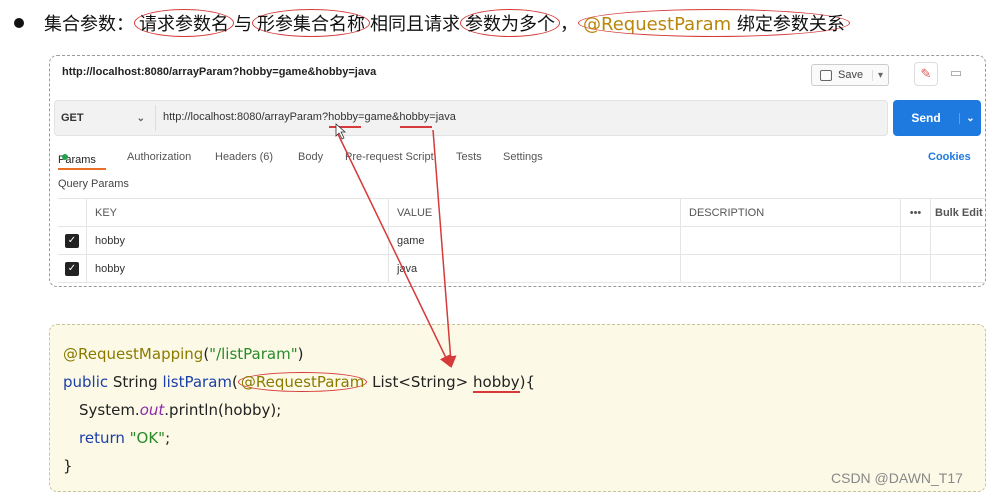  I want to click on heading-part-circled: 请求参数名, so click(184, 23).